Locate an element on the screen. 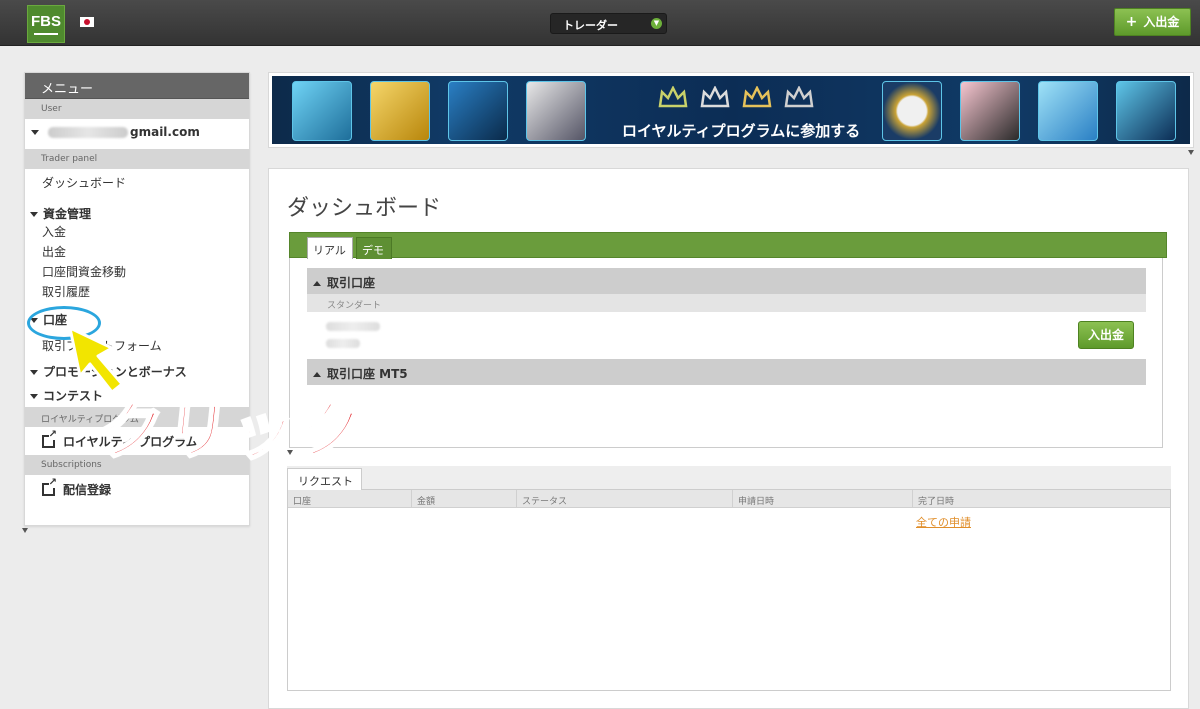 The width and height of the screenshot is (1200, 709). logo-underline is located at coordinates (46, 34).